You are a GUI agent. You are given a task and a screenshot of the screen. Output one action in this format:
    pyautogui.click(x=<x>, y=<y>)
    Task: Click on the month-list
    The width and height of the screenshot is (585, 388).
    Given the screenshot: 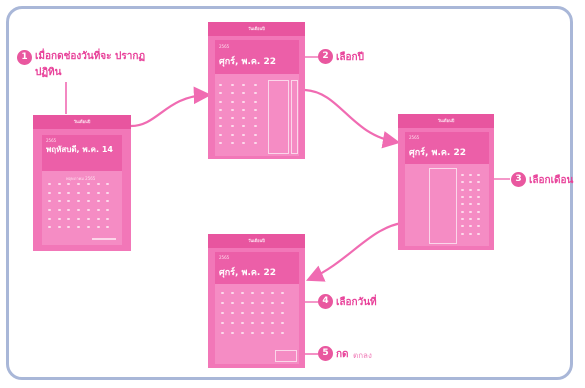 What is the action you would take?
    pyautogui.click(x=443, y=206)
    